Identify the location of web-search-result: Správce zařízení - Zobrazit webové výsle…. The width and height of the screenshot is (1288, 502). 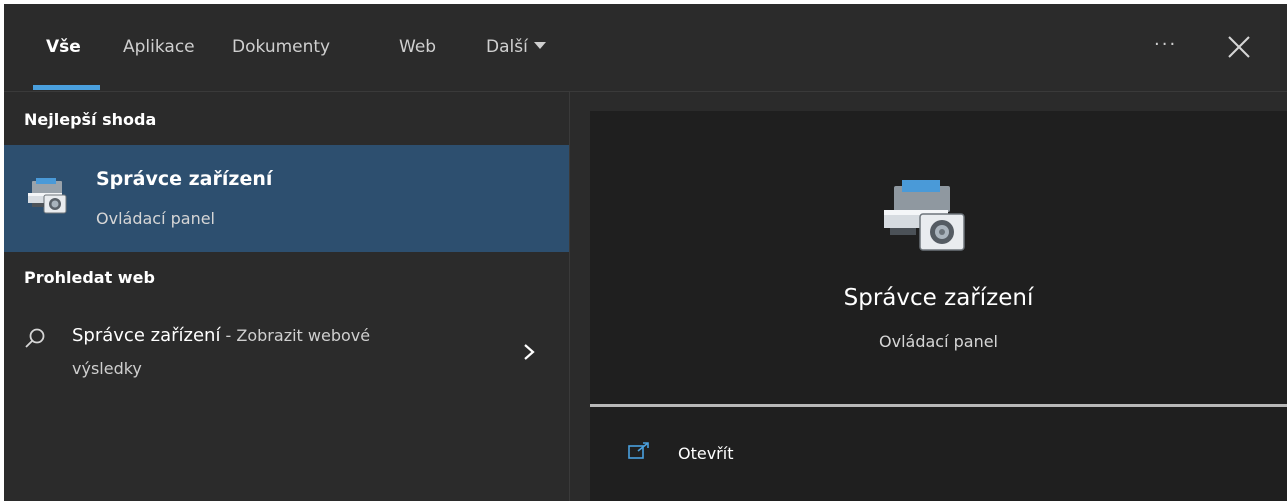
(286, 351).